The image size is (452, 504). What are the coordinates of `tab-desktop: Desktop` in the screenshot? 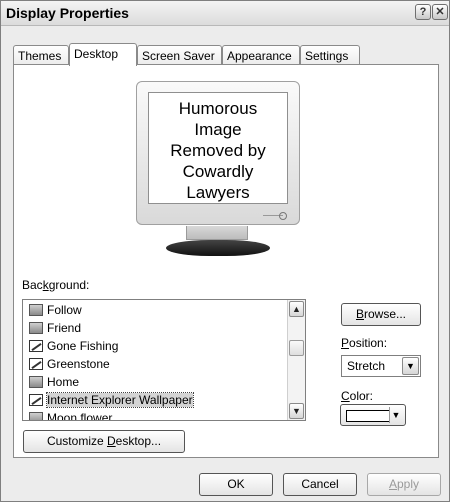 It's located at (103, 54).